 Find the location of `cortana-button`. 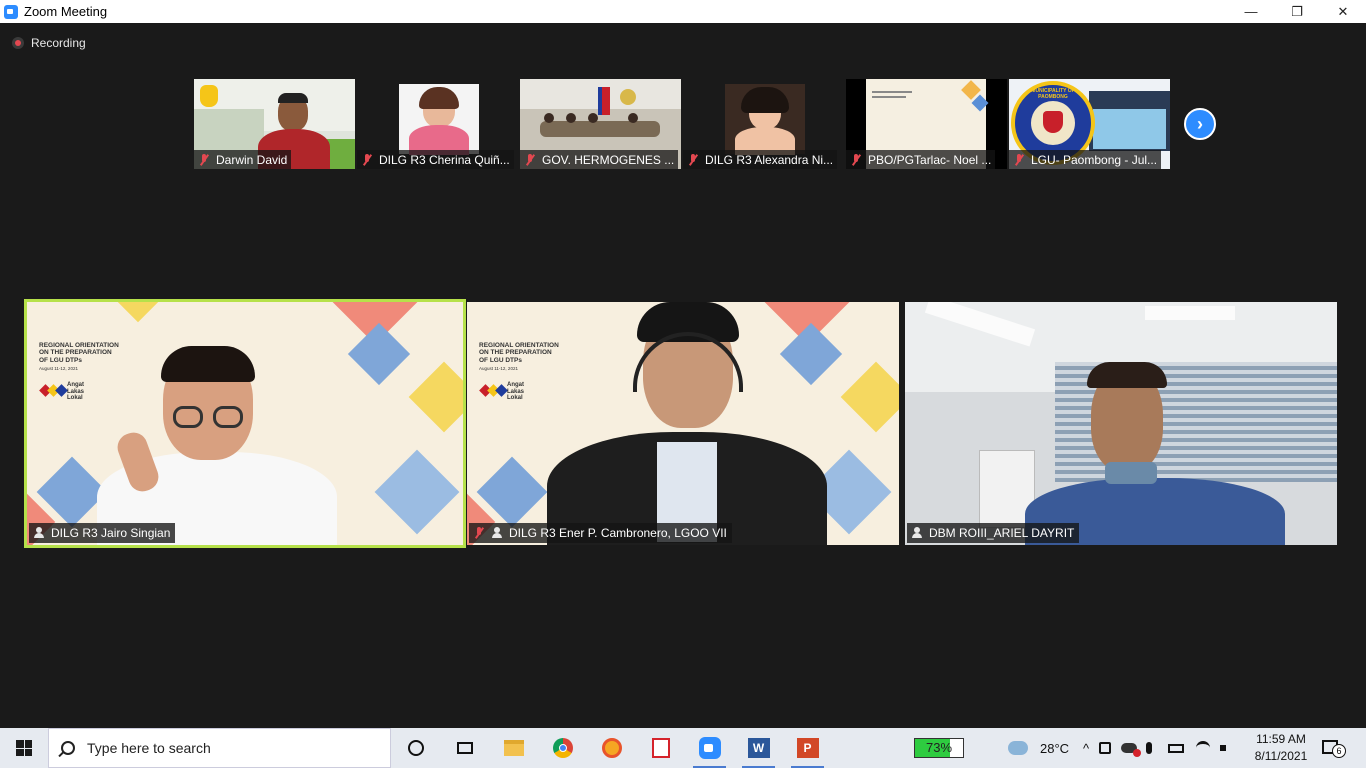

cortana-button is located at coordinates (415, 748).